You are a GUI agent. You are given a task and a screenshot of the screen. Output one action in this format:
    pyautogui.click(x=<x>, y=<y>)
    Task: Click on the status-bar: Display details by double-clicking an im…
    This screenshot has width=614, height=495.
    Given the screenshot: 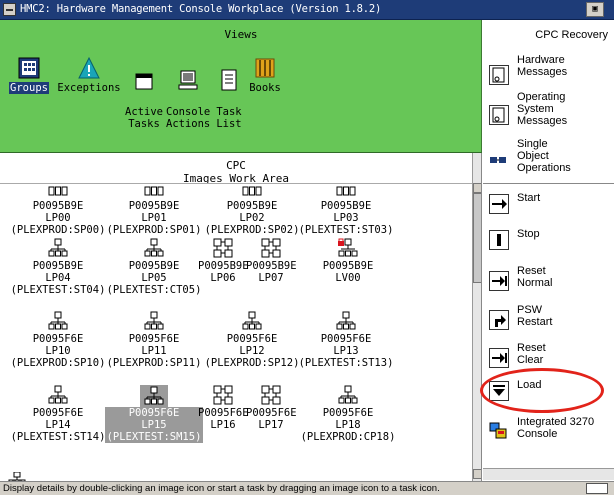 What is the action you would take?
    pyautogui.click(x=307, y=488)
    